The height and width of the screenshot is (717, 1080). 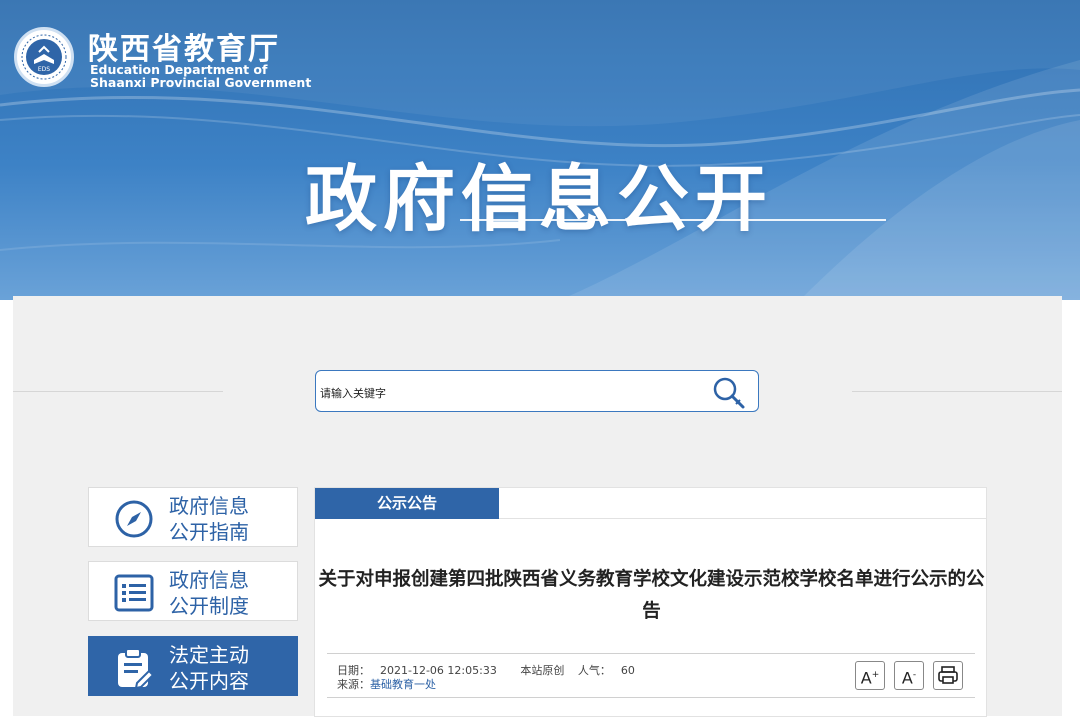 What do you see at coordinates (134, 593) in the screenshot?
I see `list-icon` at bounding box center [134, 593].